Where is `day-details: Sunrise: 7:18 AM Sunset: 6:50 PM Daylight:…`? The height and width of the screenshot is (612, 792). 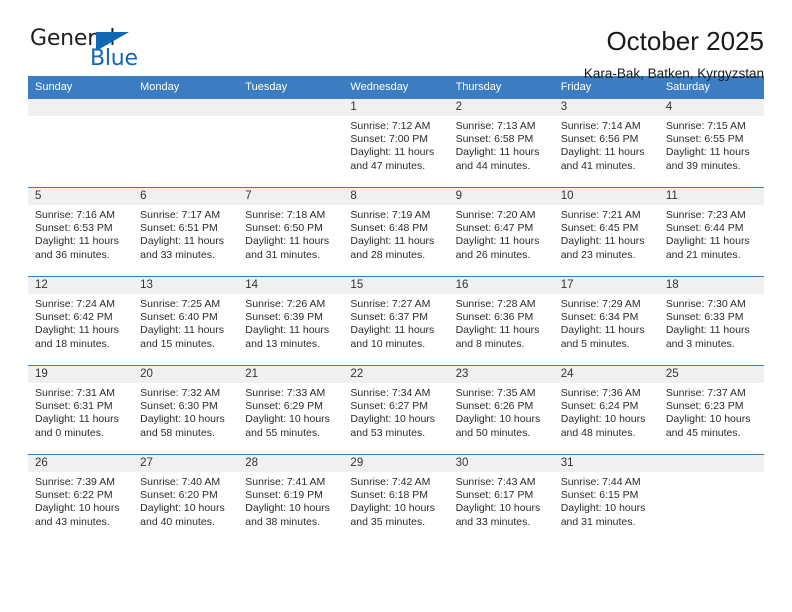 day-details: Sunrise: 7:18 AM Sunset: 6:50 PM Daylight:… is located at coordinates (290, 233).